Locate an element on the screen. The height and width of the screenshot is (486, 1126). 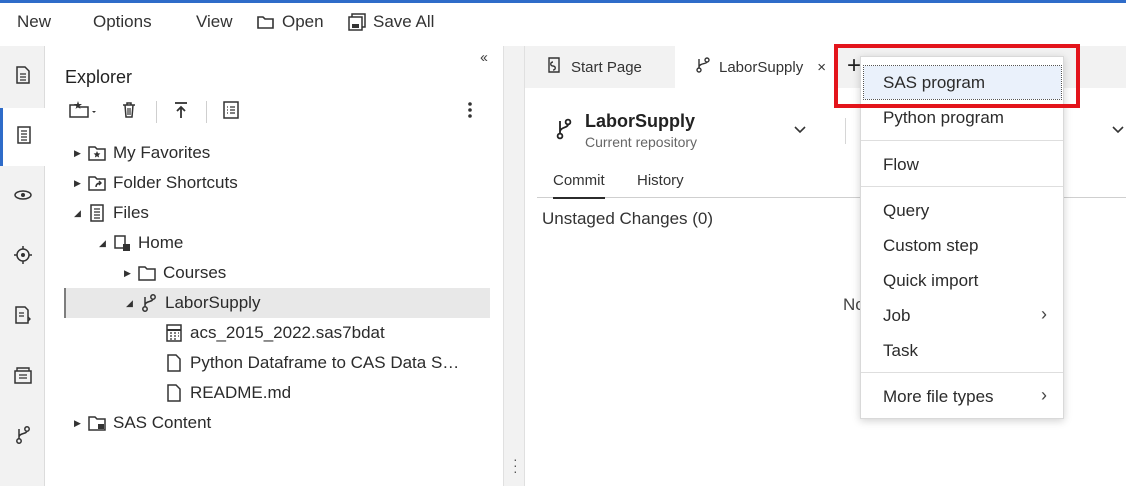
properties-list-icon is located at coordinates (231, 112).